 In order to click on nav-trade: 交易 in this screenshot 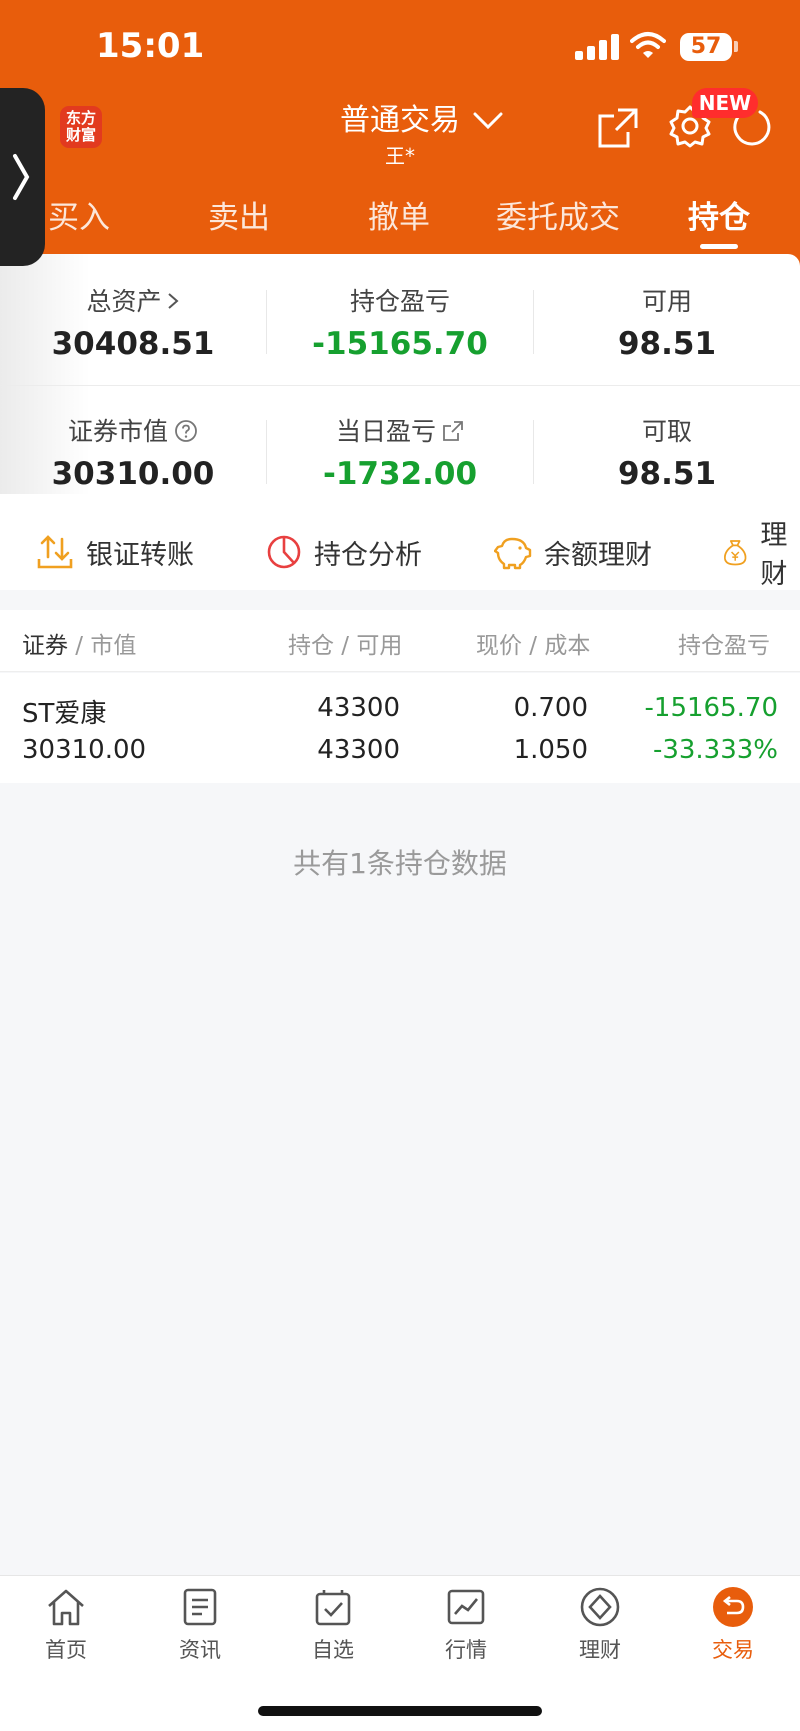, I will do `click(733, 1625)`.